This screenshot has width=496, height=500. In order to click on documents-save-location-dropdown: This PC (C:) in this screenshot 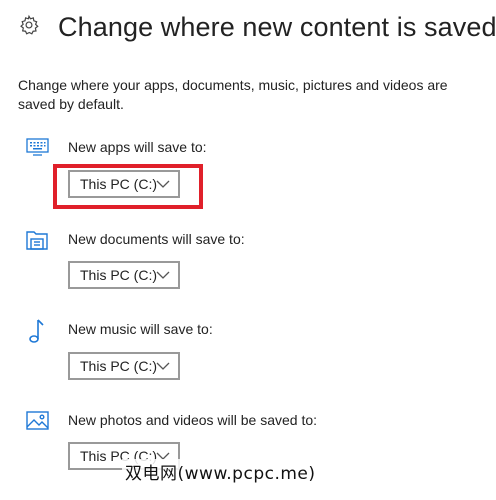, I will do `click(124, 275)`.